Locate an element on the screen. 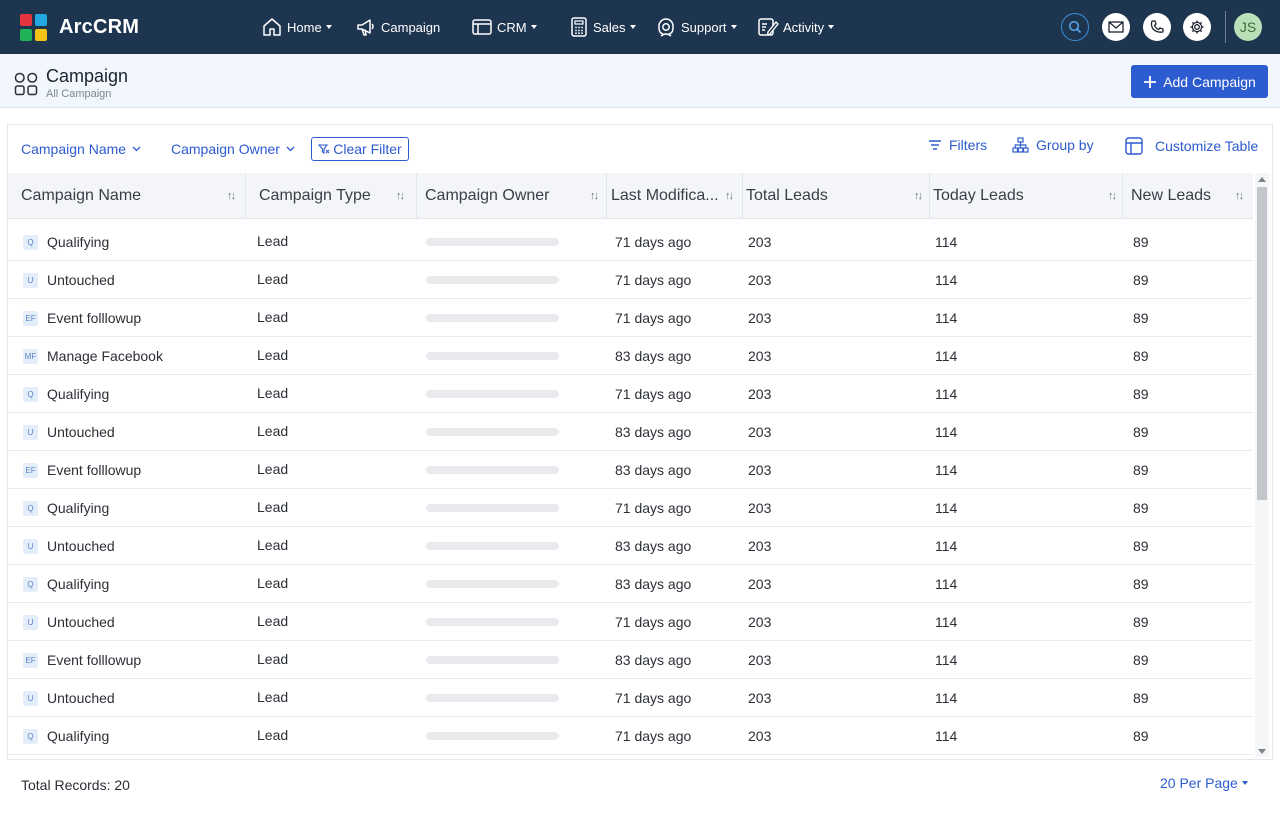 The image size is (1280, 832). column-header-new-leads: New Leads is located at coordinates (1188, 196).